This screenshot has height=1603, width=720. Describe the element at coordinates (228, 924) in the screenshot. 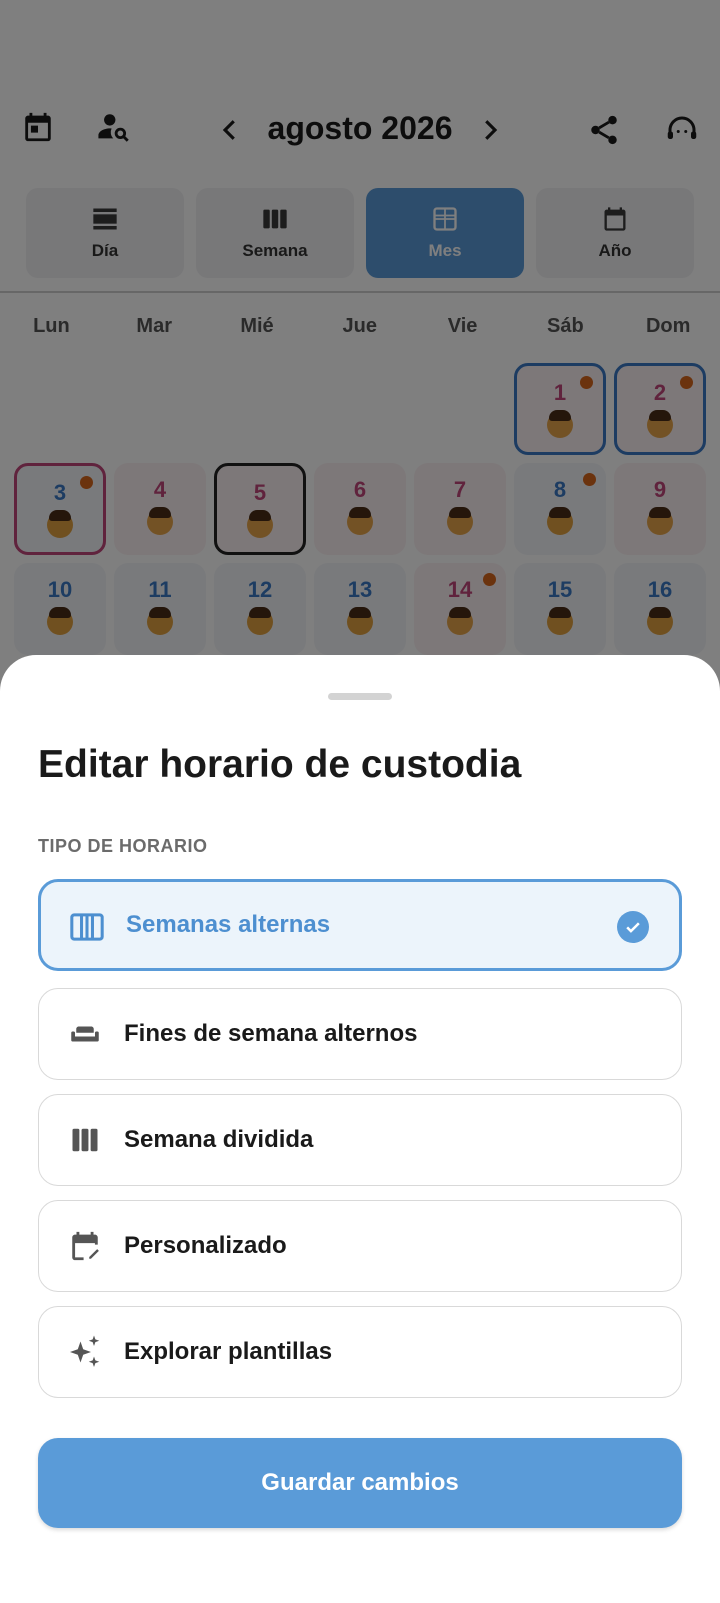

I see `option-label: Semanas alternas` at that location.